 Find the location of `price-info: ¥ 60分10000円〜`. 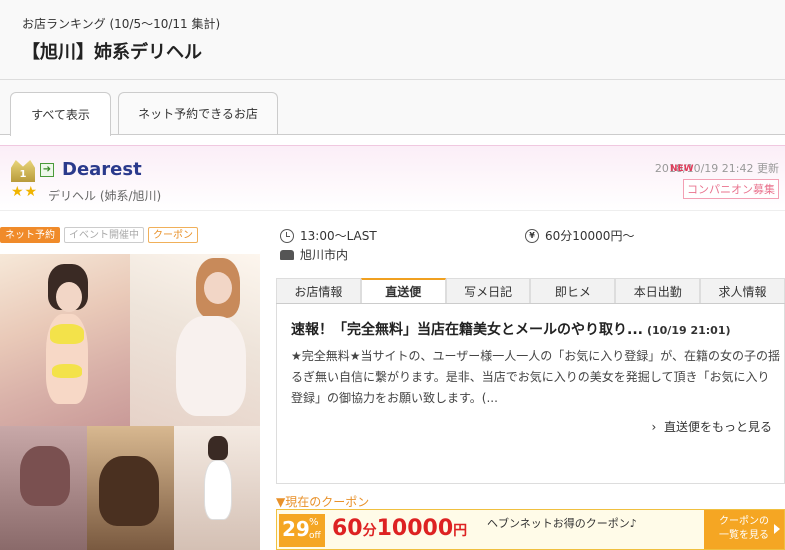

price-info: ¥ 60分10000円〜 is located at coordinates (579, 235).